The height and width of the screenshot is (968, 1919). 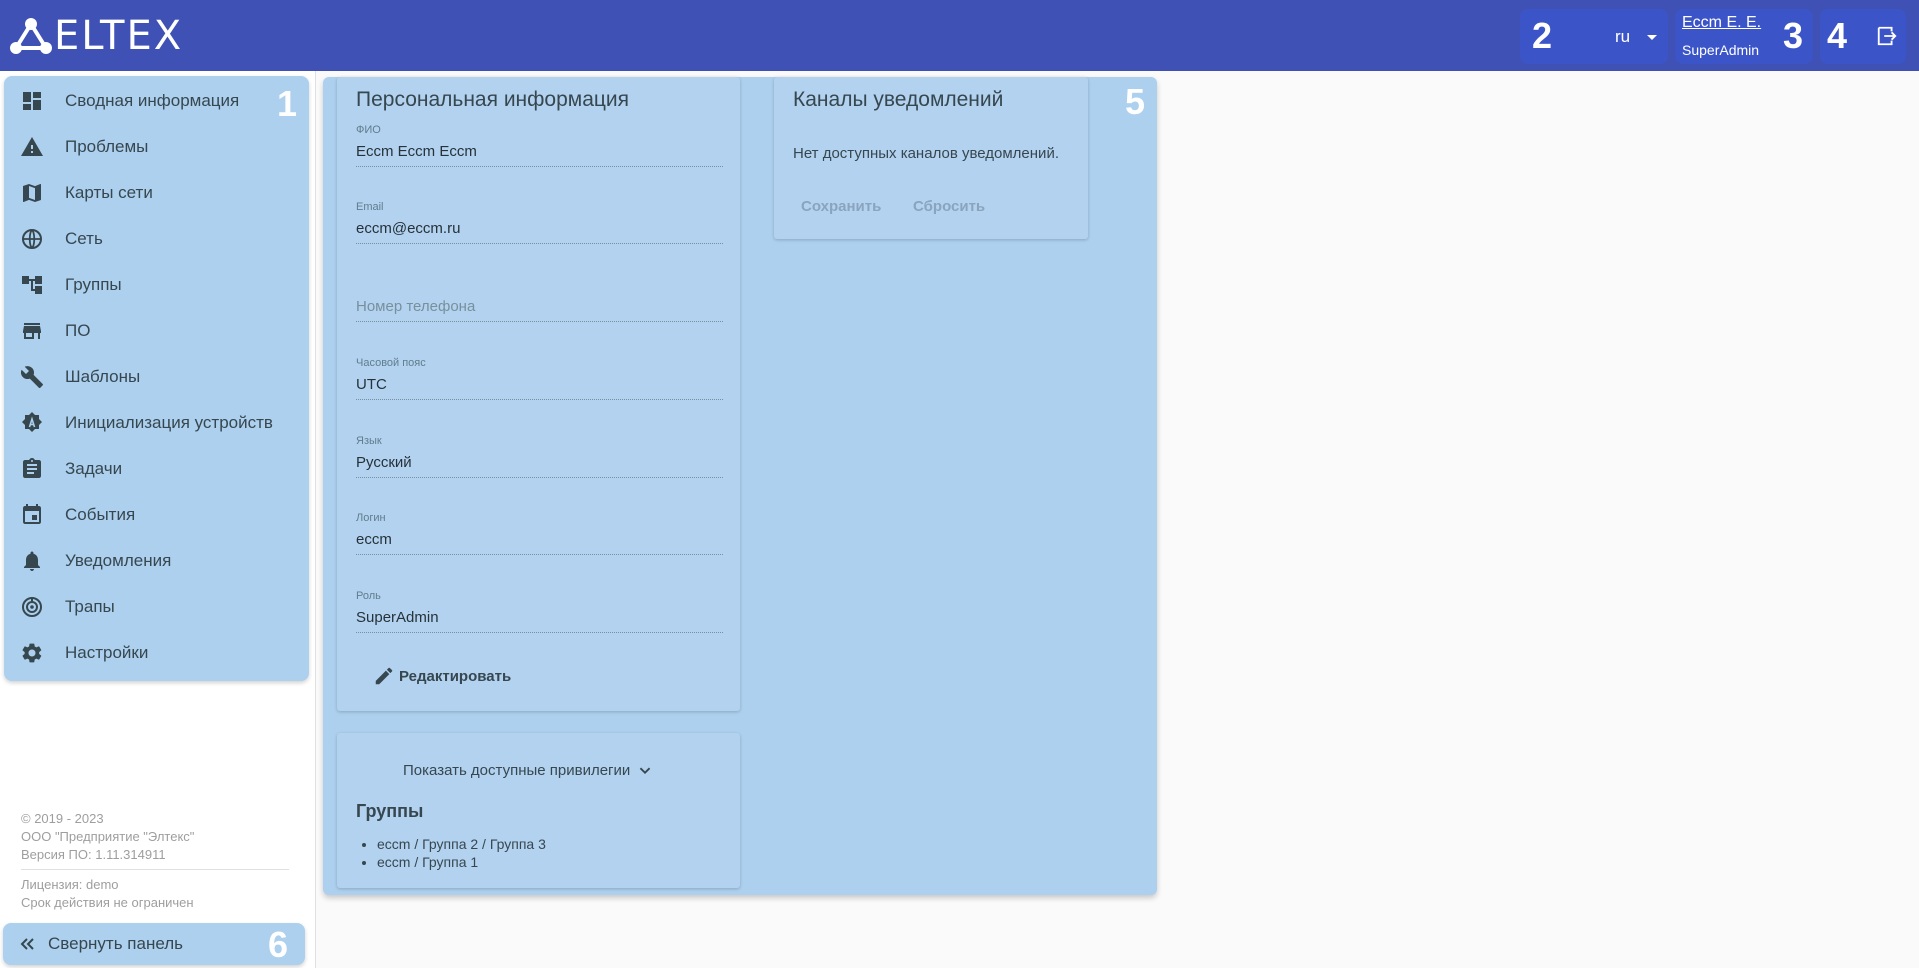 I want to click on eltex-logo: ELTEX, so click(x=96, y=36).